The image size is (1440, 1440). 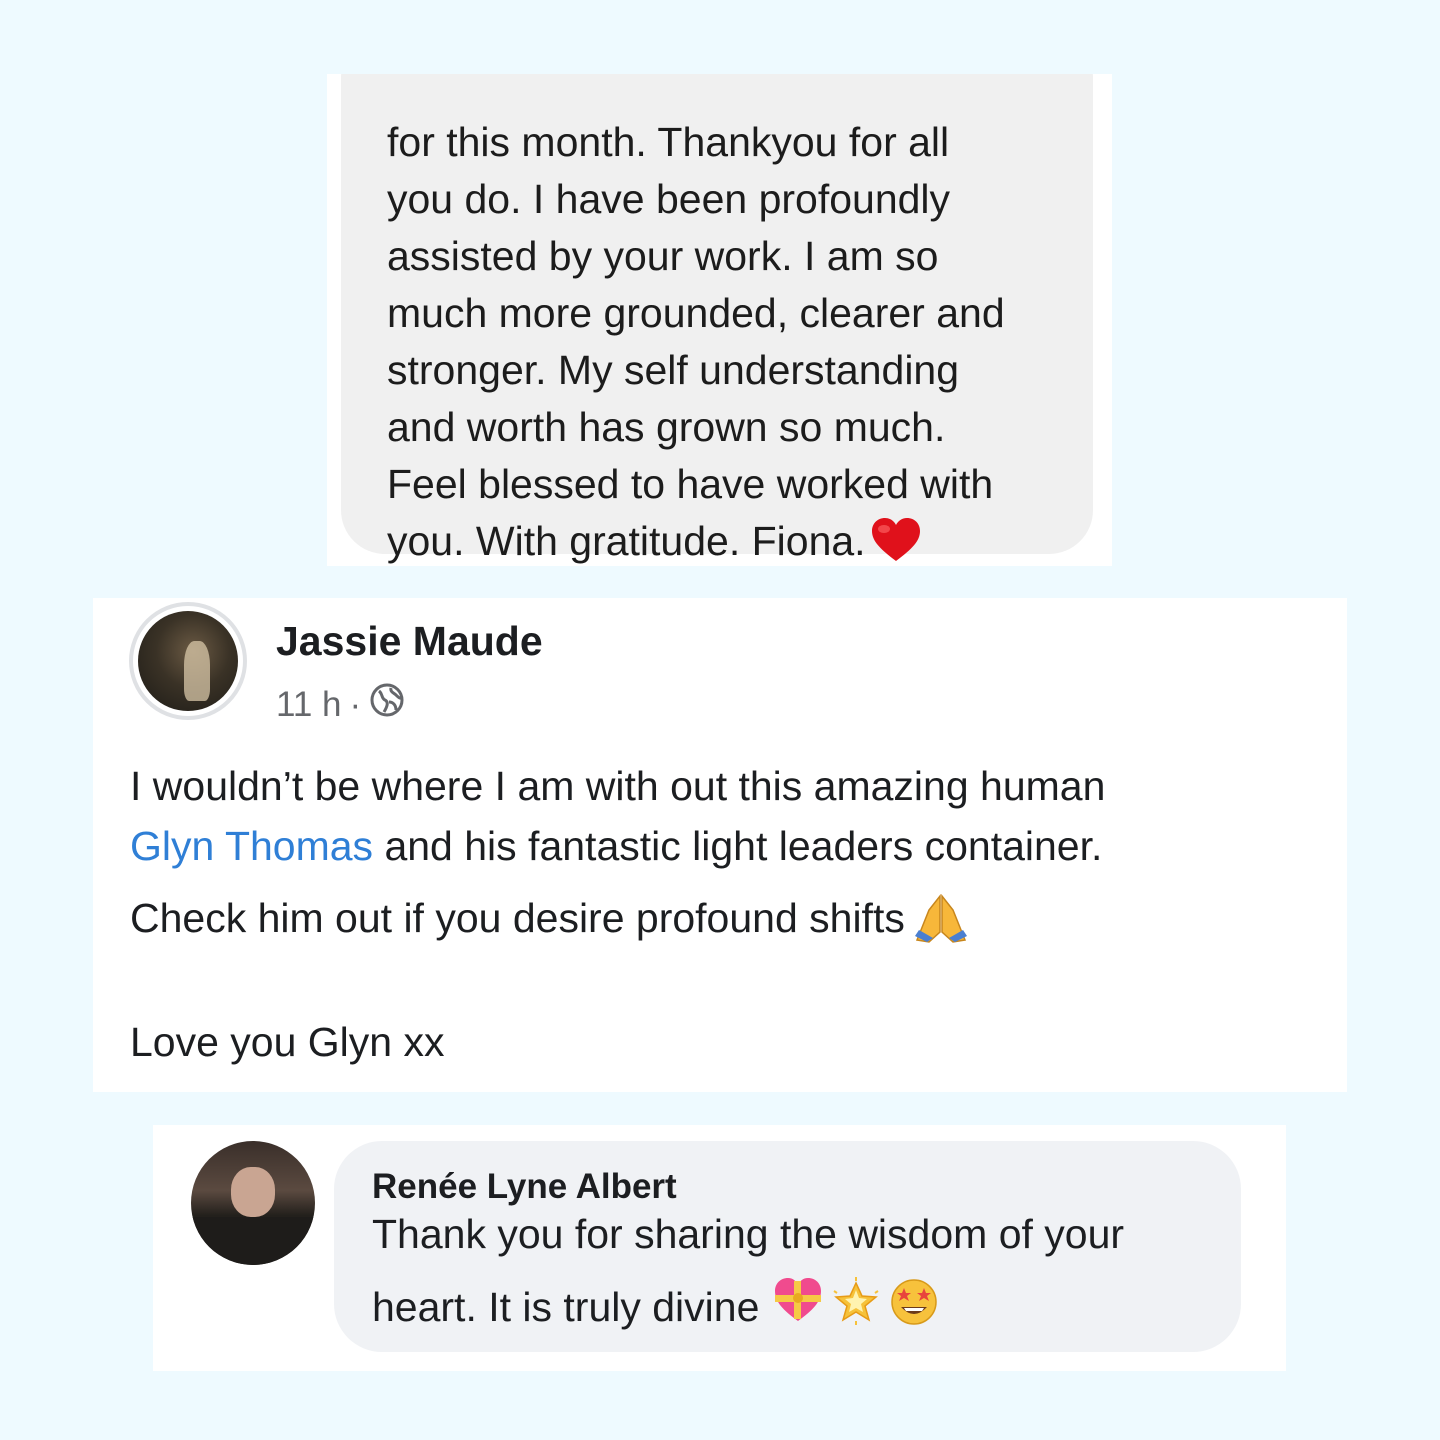 I want to click on glowing-star-icon, so click(x=856, y=1307).